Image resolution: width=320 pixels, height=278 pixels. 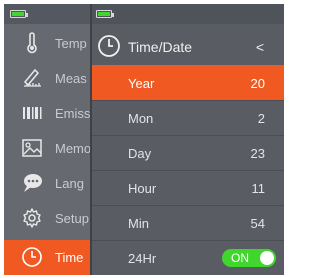 What do you see at coordinates (47, 183) in the screenshot?
I see `sidebar-item-lang: Lang` at bounding box center [47, 183].